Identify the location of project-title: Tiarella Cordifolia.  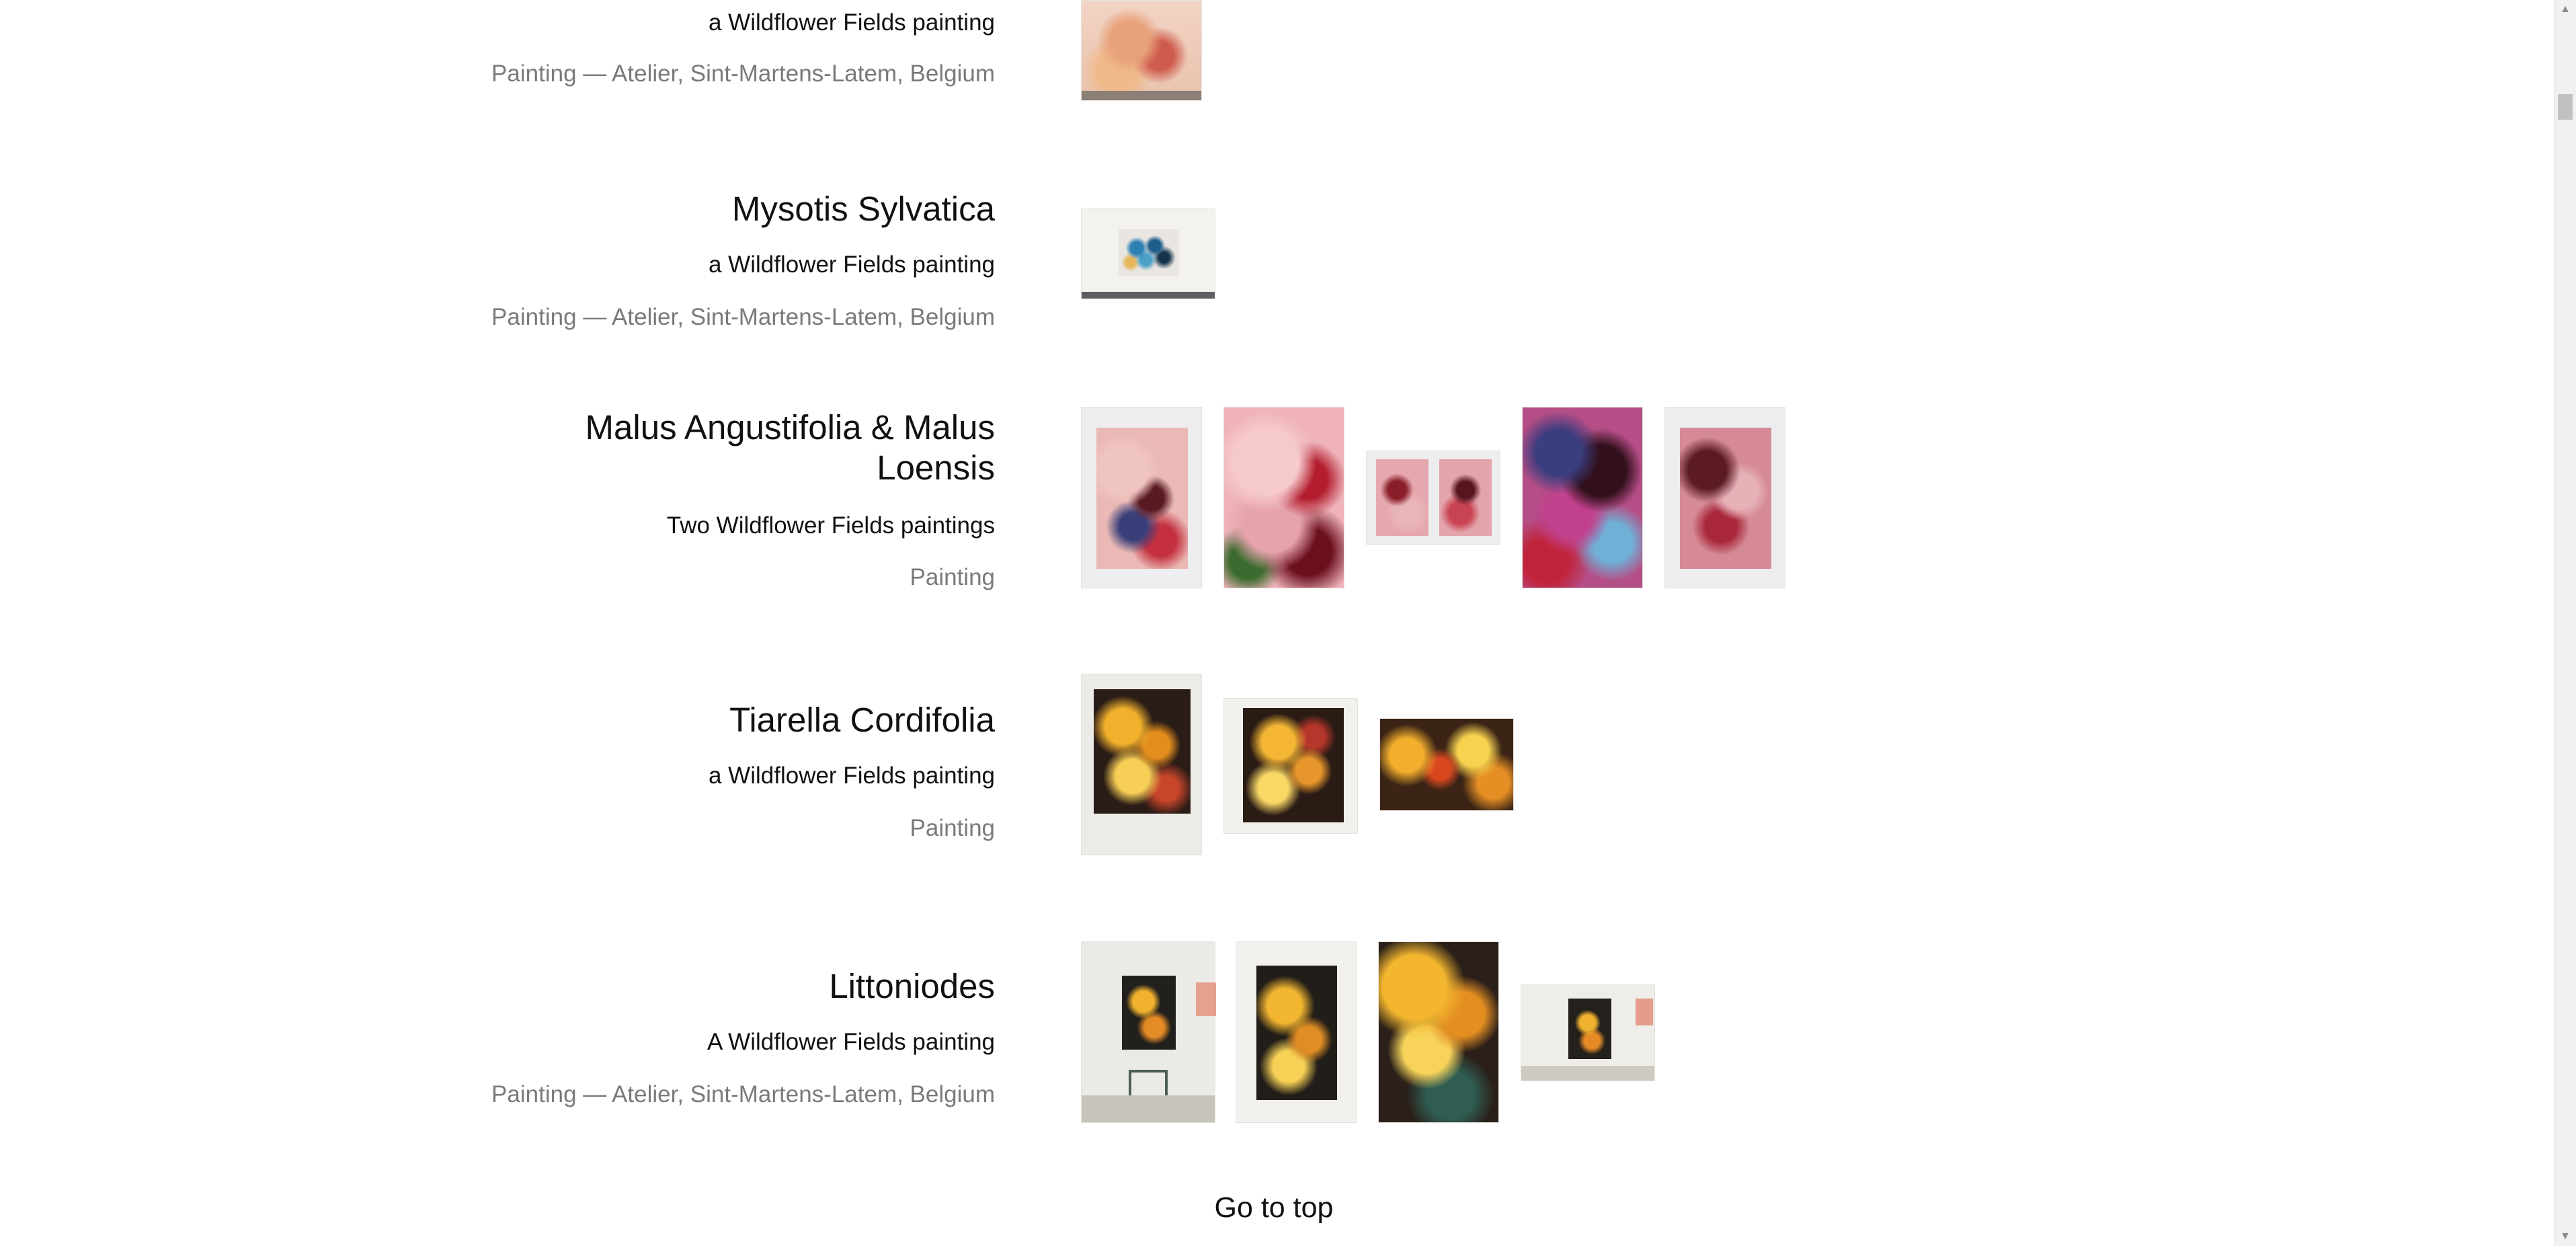
(862, 720).